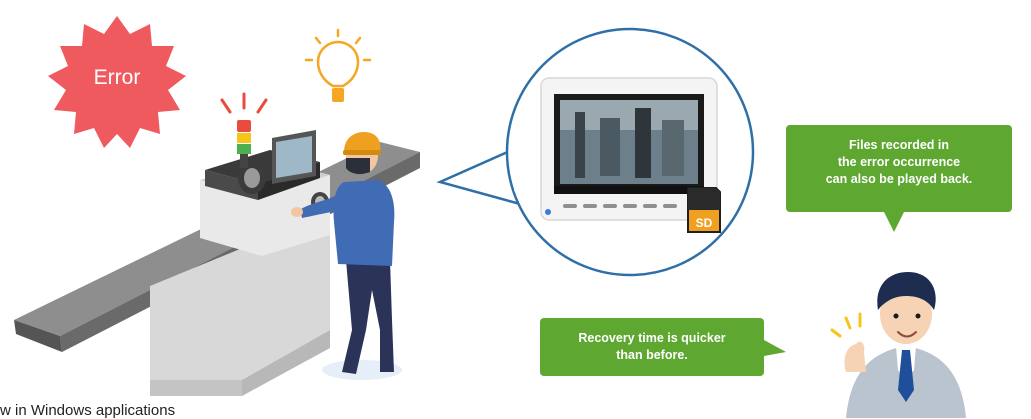 This screenshot has height=419, width=1031. I want to click on speech-bubble-recovery: Recovery time is quicker than before., so click(652, 347).